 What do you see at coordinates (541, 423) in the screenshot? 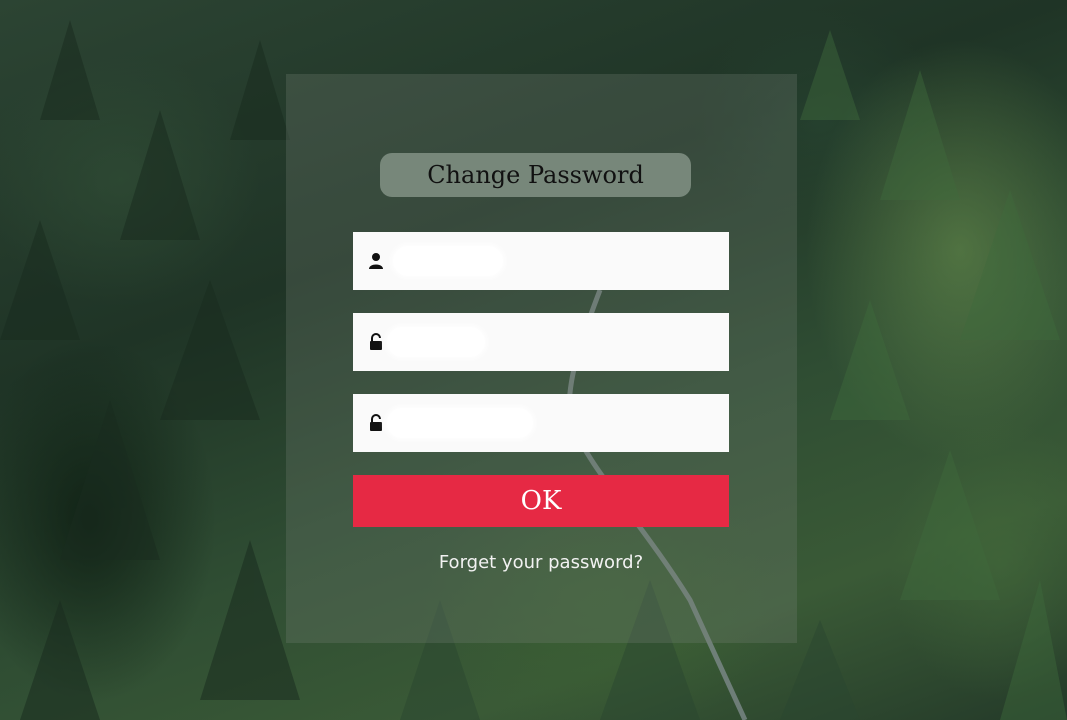
I see `new-password-field` at bounding box center [541, 423].